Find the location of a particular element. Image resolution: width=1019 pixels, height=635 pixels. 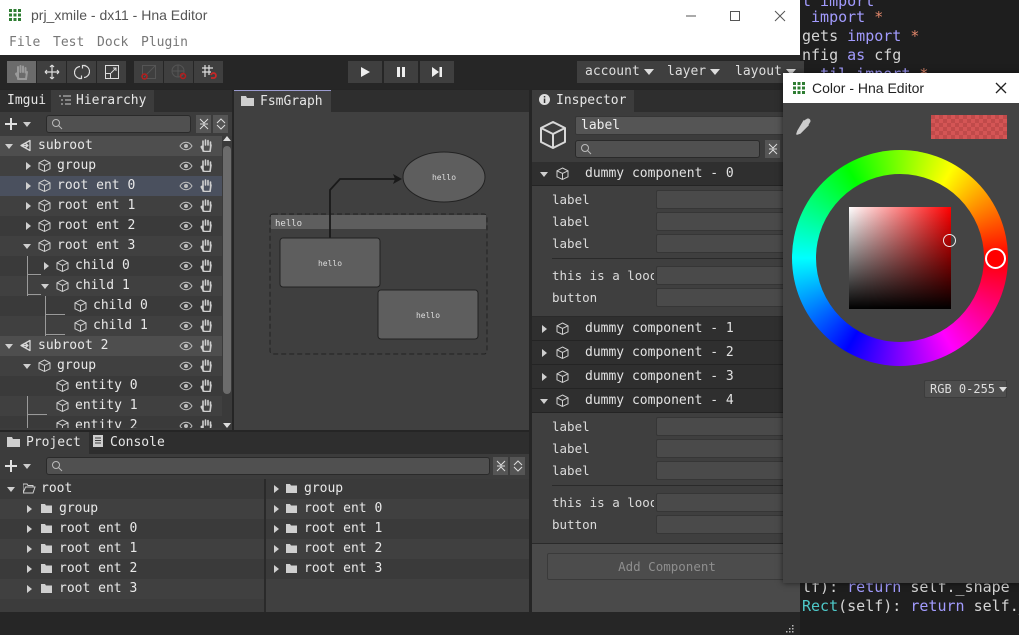

hierarchy-search-input is located at coordinates (118, 124).